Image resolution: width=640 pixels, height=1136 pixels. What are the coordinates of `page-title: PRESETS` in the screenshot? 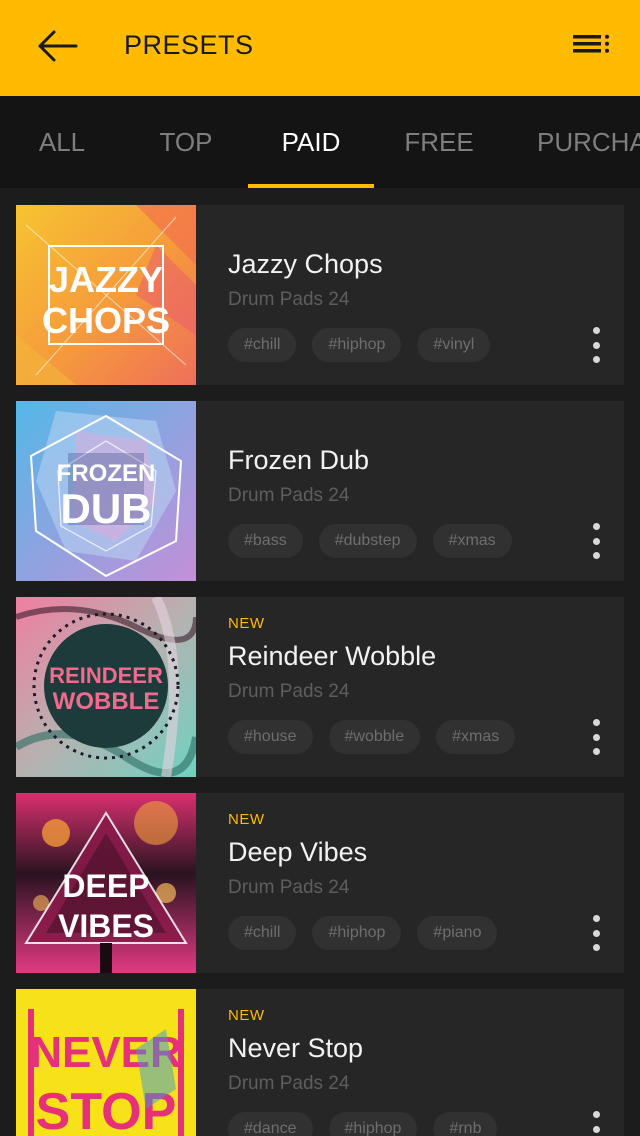 It's located at (189, 45).